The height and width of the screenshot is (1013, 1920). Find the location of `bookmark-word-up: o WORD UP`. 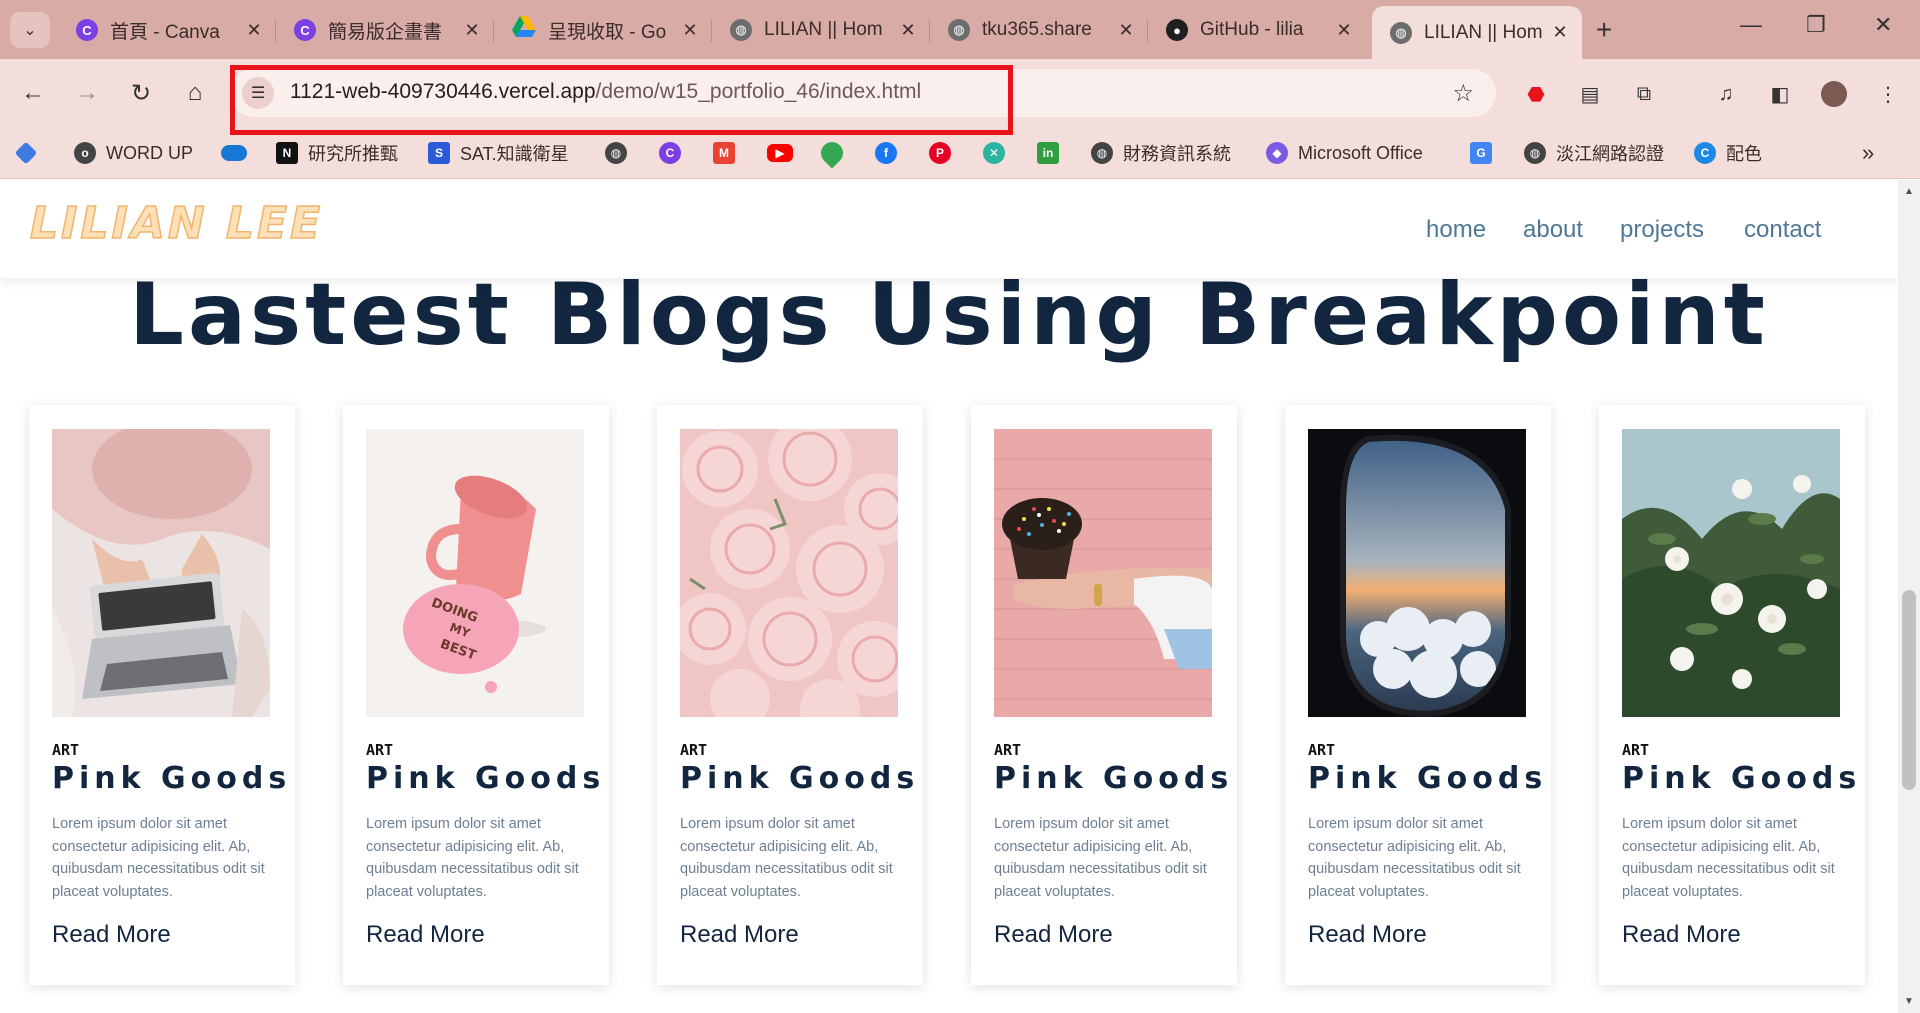

bookmark-word-up: o WORD UP is located at coordinates (133, 153).